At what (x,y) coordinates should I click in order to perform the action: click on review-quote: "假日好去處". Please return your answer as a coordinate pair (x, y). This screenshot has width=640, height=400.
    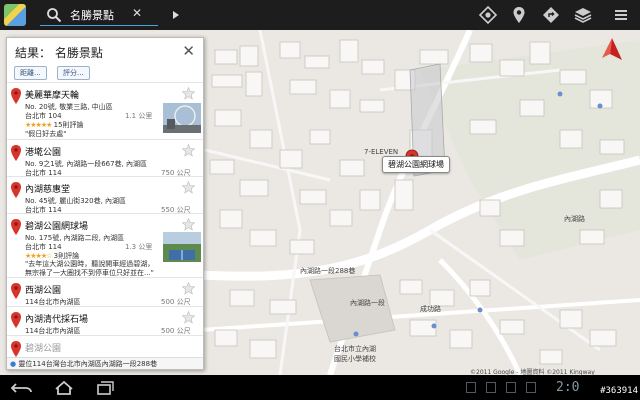
    Looking at the image, I should click on (46, 134).